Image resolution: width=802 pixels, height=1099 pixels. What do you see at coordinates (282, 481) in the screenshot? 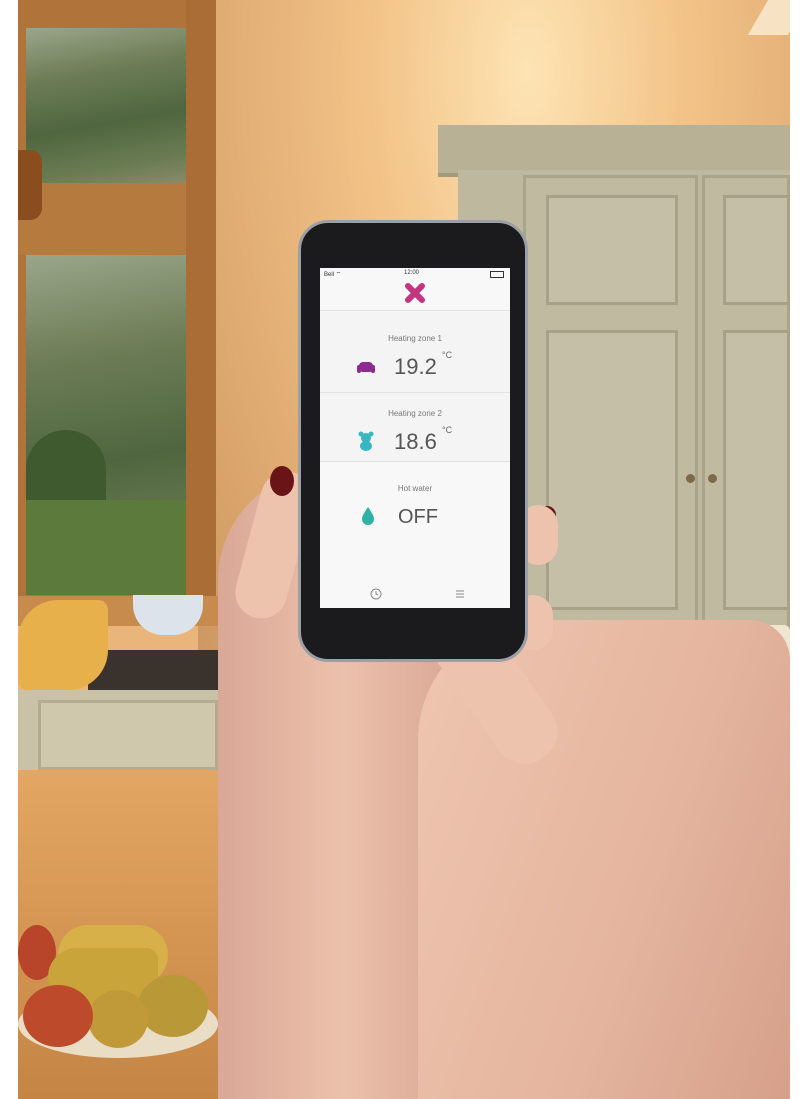
I see `fingernail` at bounding box center [282, 481].